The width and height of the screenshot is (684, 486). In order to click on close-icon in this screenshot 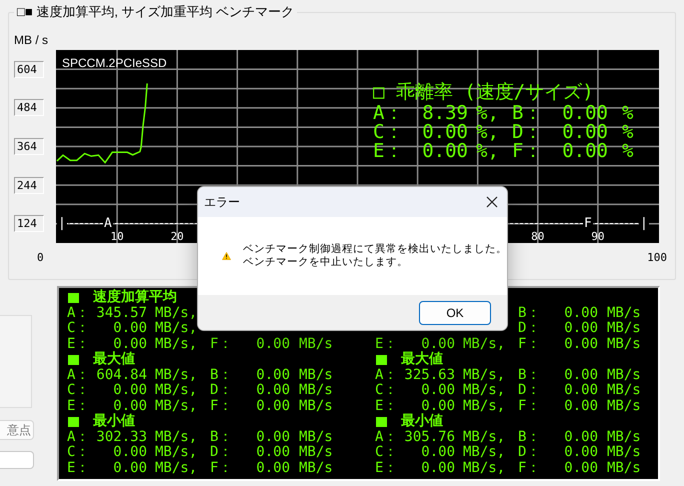, I will do `click(492, 202)`.